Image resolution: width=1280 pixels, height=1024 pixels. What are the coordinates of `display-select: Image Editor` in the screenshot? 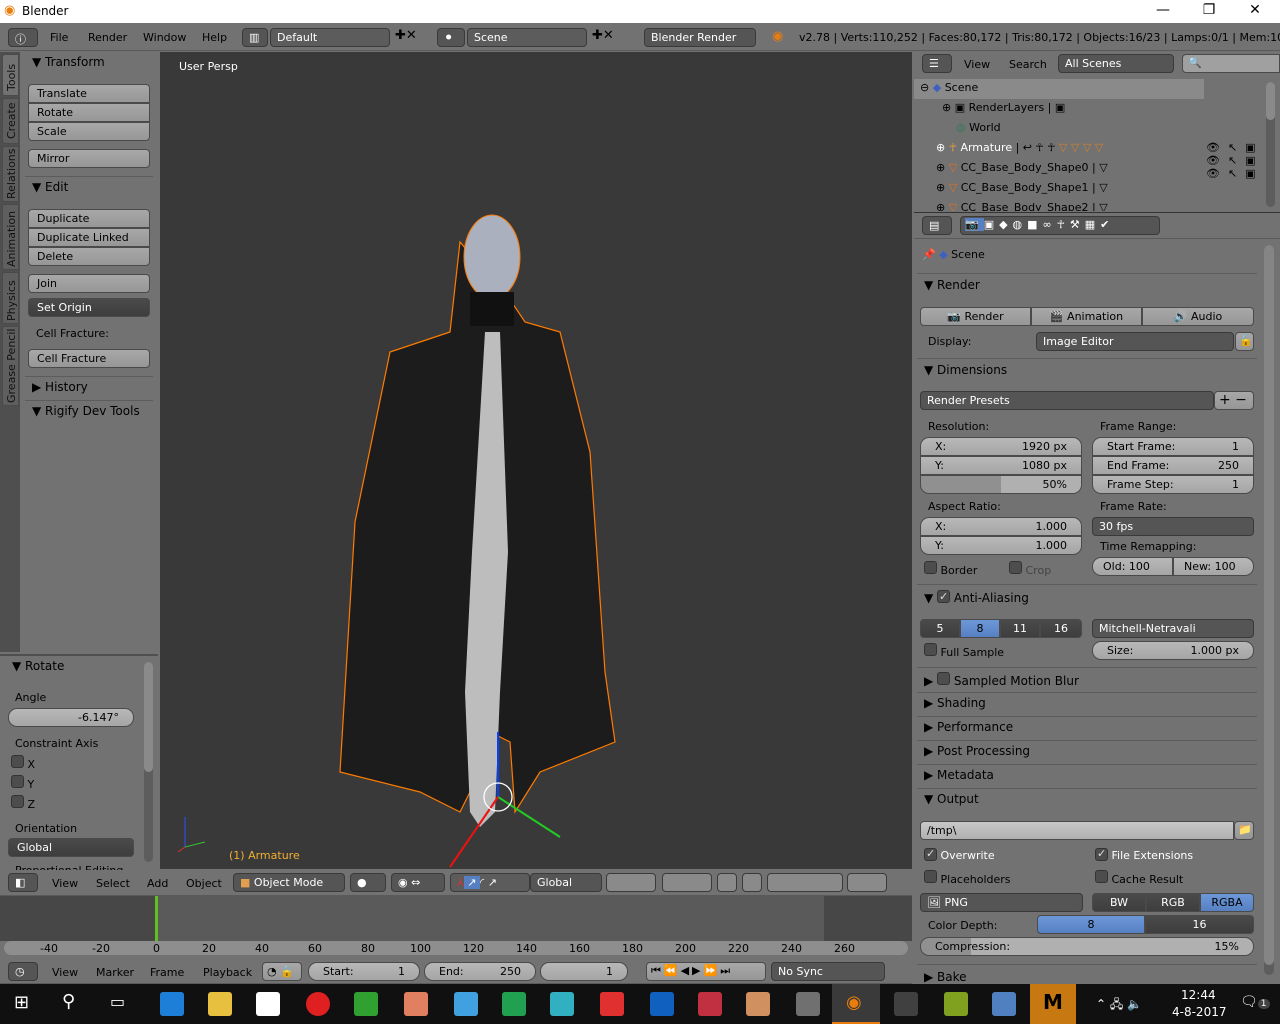 It's located at (1135, 341).